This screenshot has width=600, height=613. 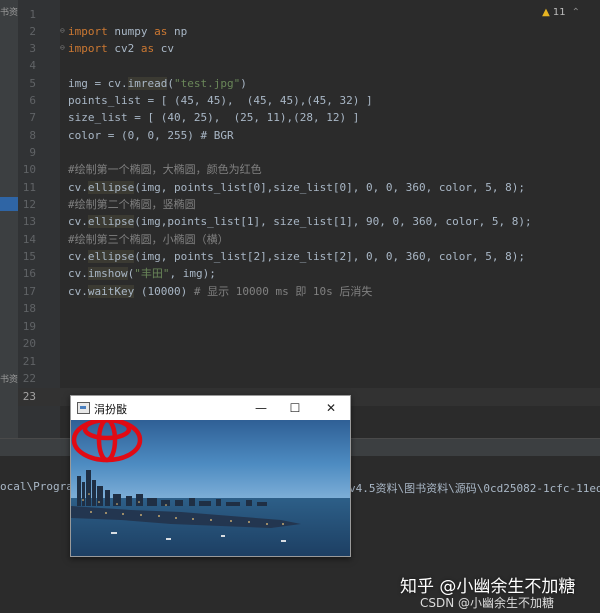 I want to click on line-number: 5, so click(x=32, y=83).